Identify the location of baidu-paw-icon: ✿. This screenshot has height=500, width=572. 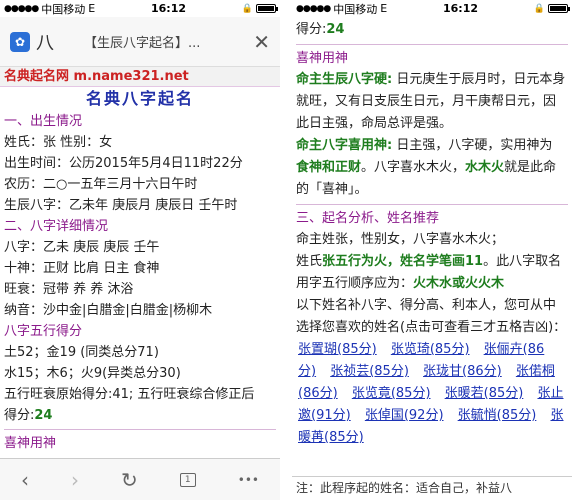
(20, 41).